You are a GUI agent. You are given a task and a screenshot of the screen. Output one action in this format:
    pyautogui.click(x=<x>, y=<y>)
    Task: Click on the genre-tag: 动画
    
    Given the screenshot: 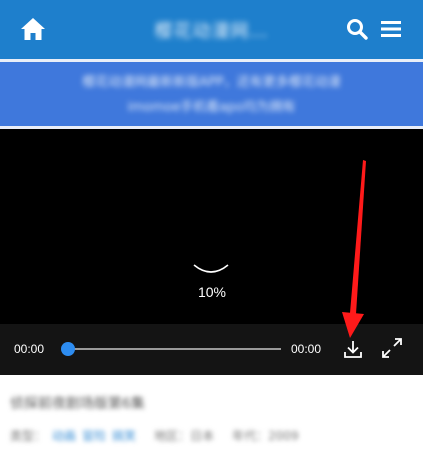 What is the action you would take?
    pyautogui.click(x=64, y=436)
    